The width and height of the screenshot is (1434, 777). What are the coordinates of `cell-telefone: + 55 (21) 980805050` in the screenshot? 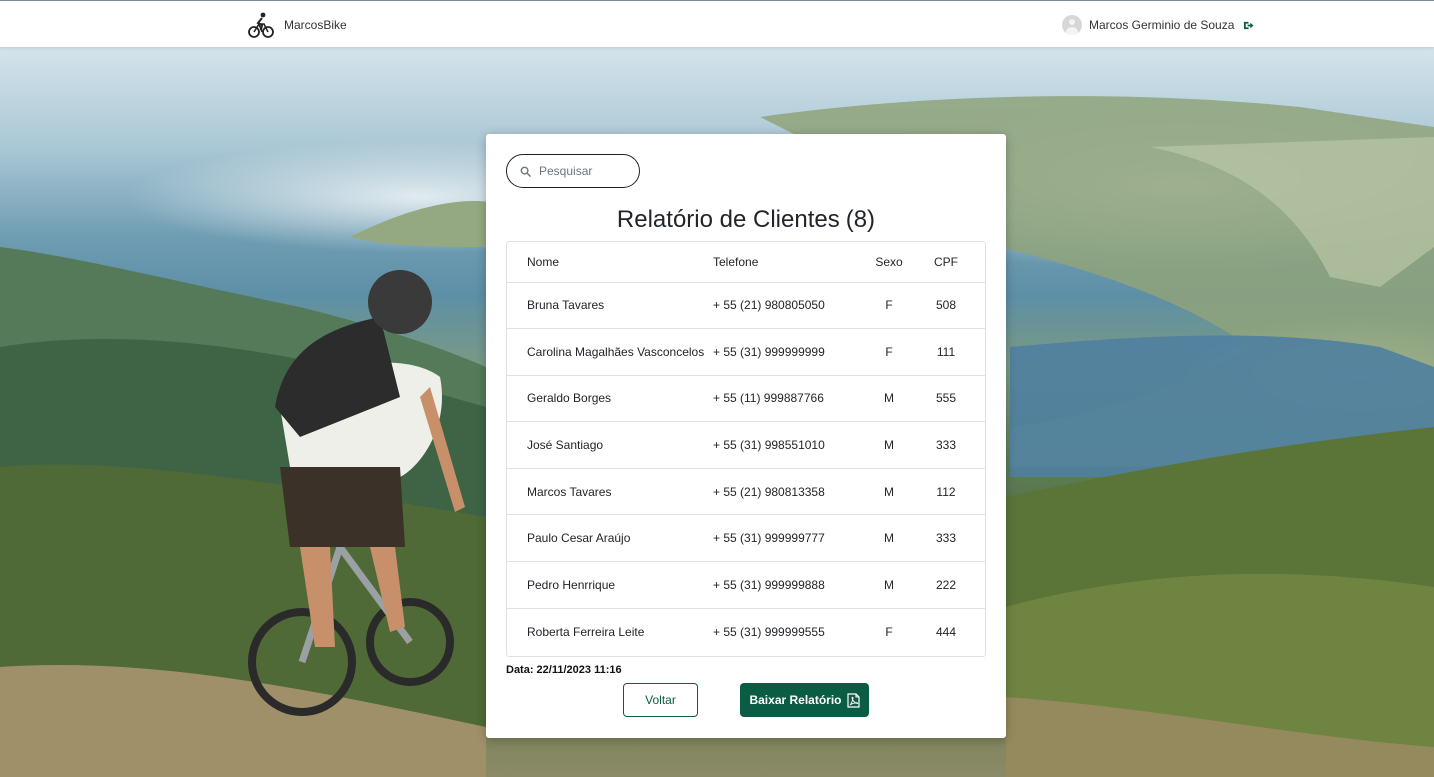 It's located at (783, 306).